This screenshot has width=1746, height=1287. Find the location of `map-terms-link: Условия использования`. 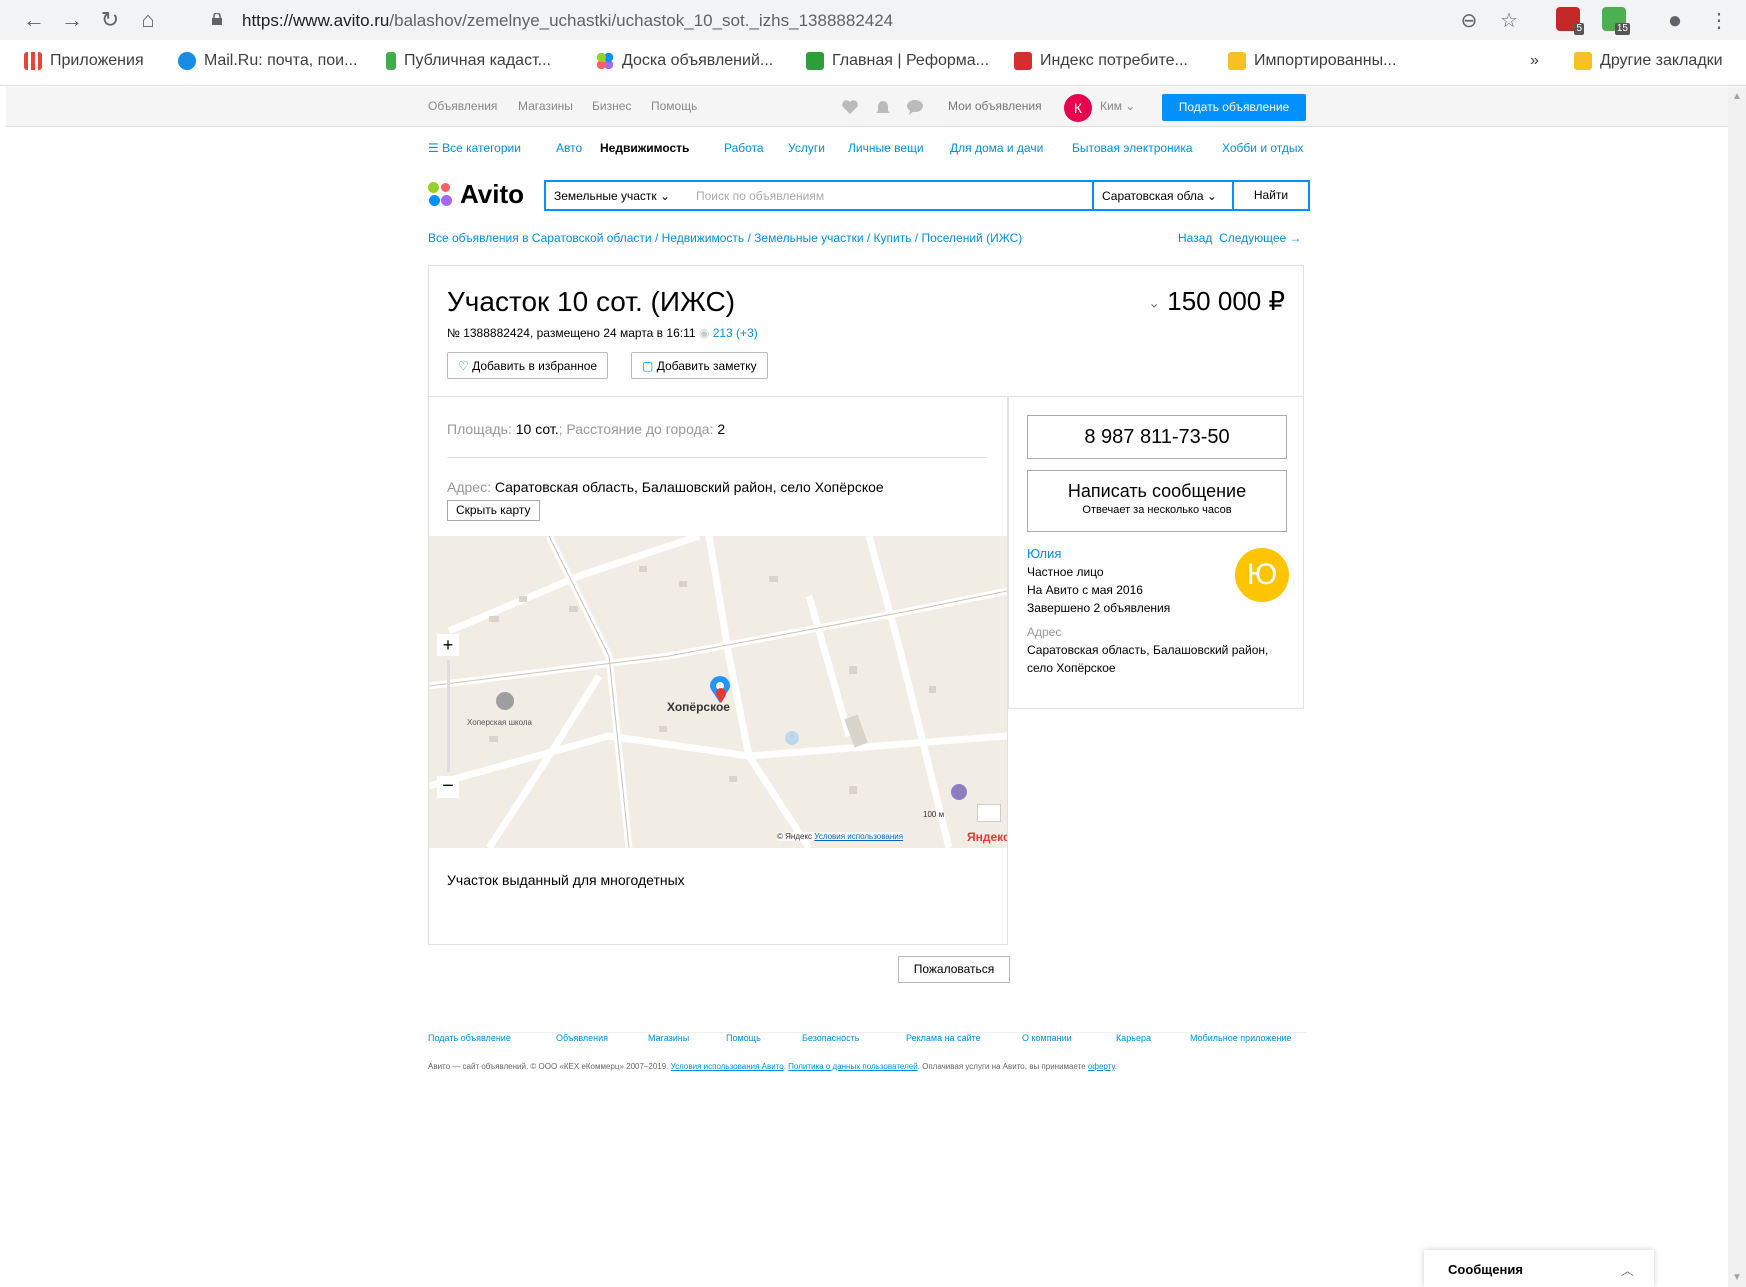

map-terms-link: Условия использования is located at coordinates (858, 836).